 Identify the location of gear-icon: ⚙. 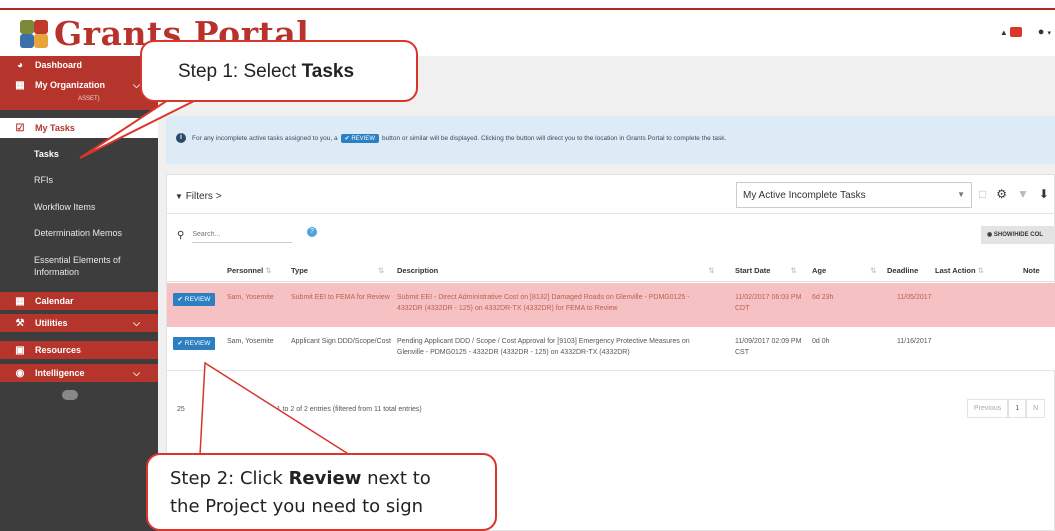
(1001, 194).